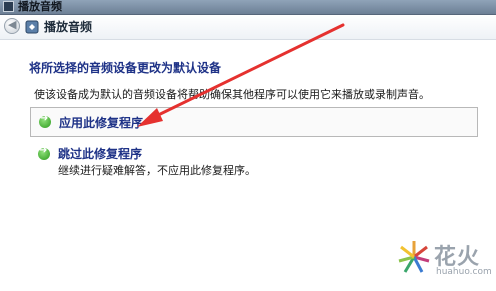 The height and width of the screenshot is (291, 496). Describe the element at coordinates (464, 272) in the screenshot. I see `watermark-domain: huahuo.com` at that location.